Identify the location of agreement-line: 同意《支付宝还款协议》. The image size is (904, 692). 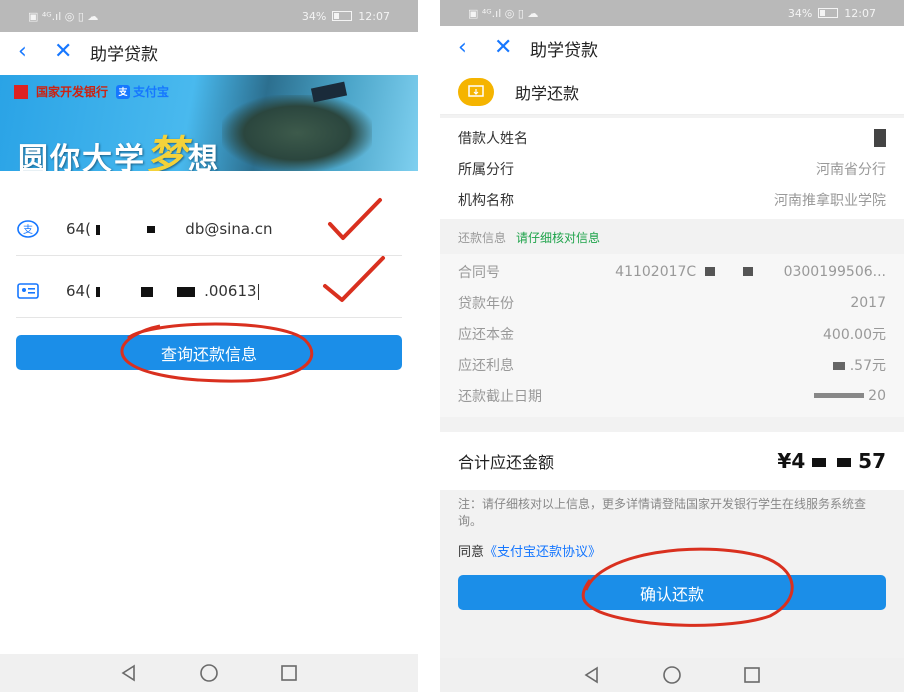
(529, 550).